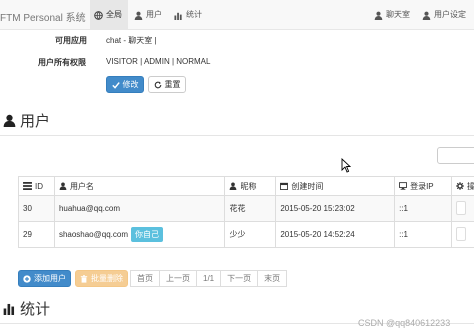  I want to click on users-section-title: 用户, so click(26, 120).